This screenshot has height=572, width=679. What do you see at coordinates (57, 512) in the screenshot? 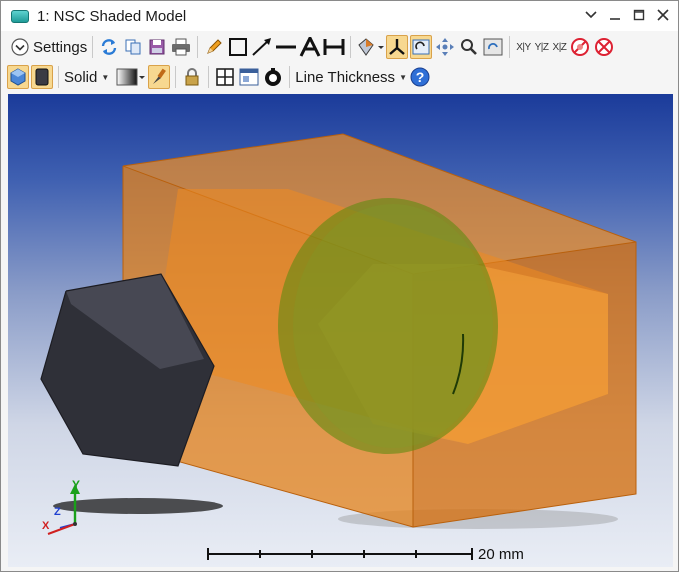
I see `axis-label-z: Z` at bounding box center [57, 512].